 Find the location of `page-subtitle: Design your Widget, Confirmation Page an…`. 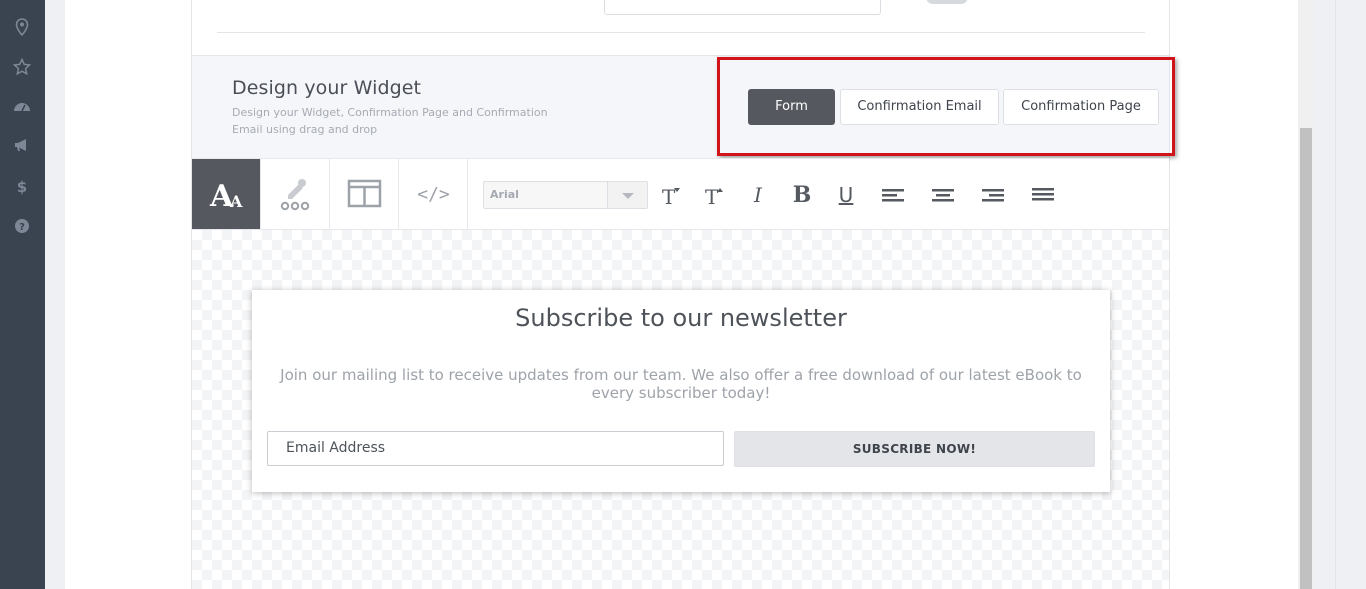

page-subtitle: Design your Widget, Confirmation Page an… is located at coordinates (390, 121).